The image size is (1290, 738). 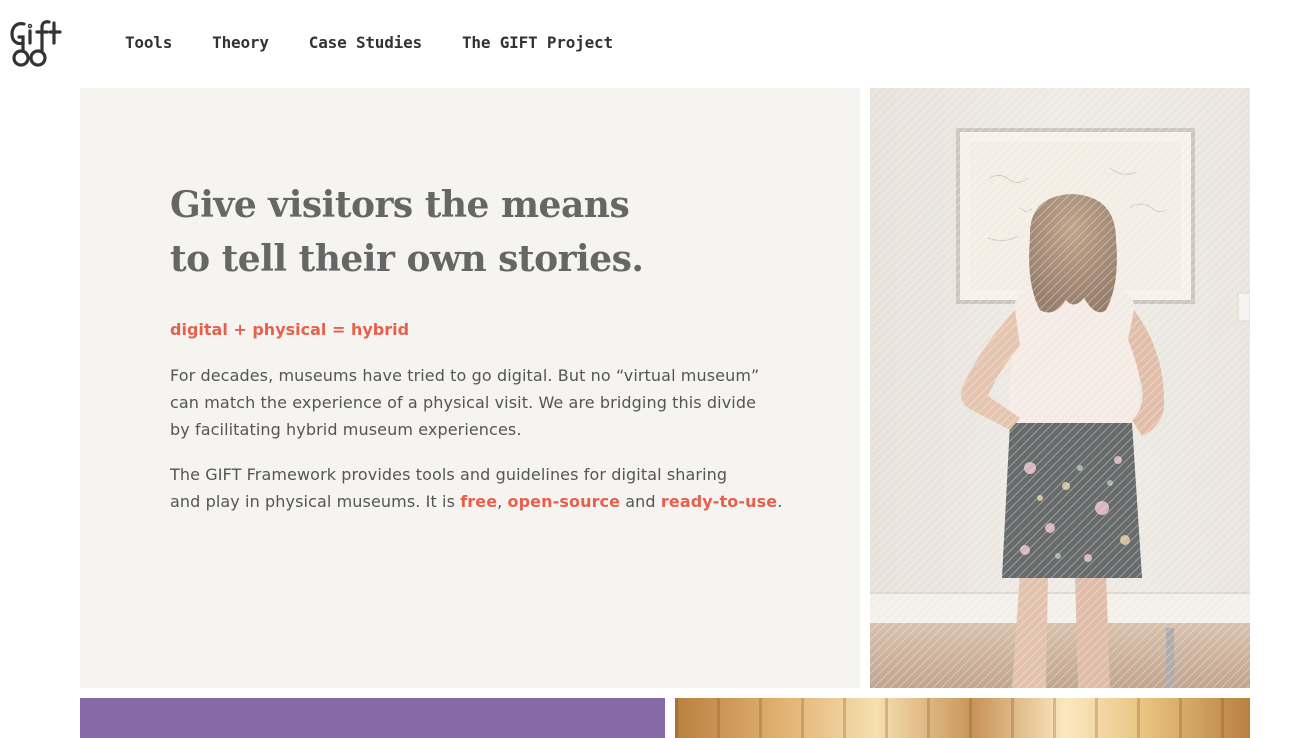 What do you see at coordinates (365, 43) in the screenshot?
I see `nav-case-studies: Case Studies` at bounding box center [365, 43].